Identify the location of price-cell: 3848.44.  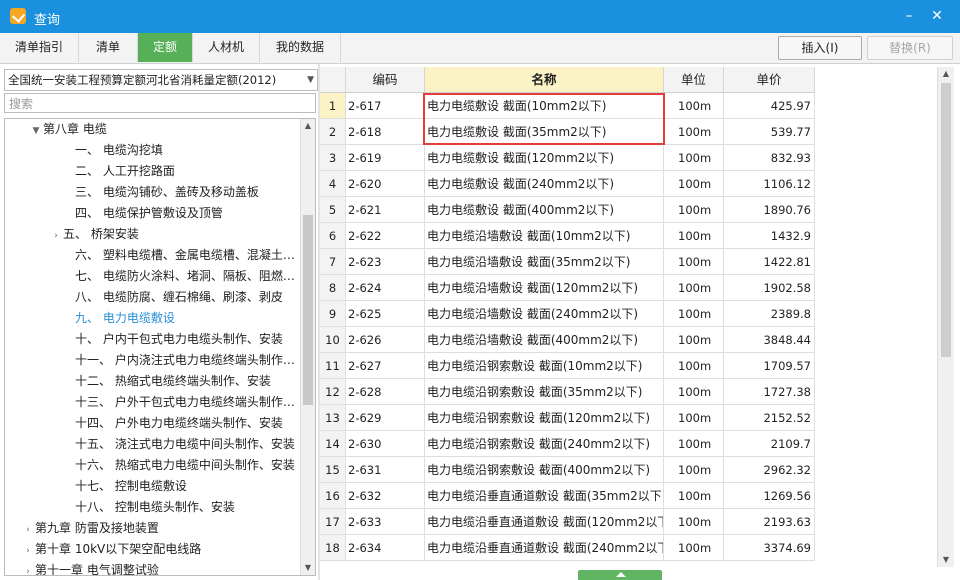
(769, 340).